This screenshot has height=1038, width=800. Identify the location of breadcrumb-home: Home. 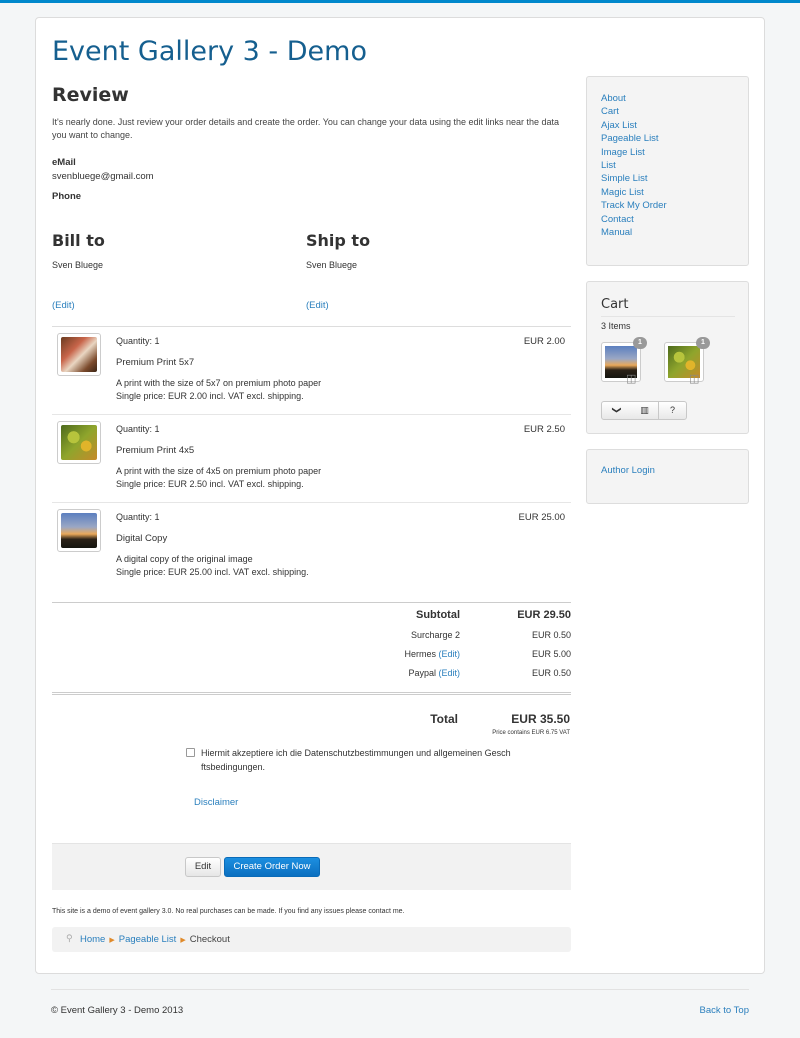
(92, 939).